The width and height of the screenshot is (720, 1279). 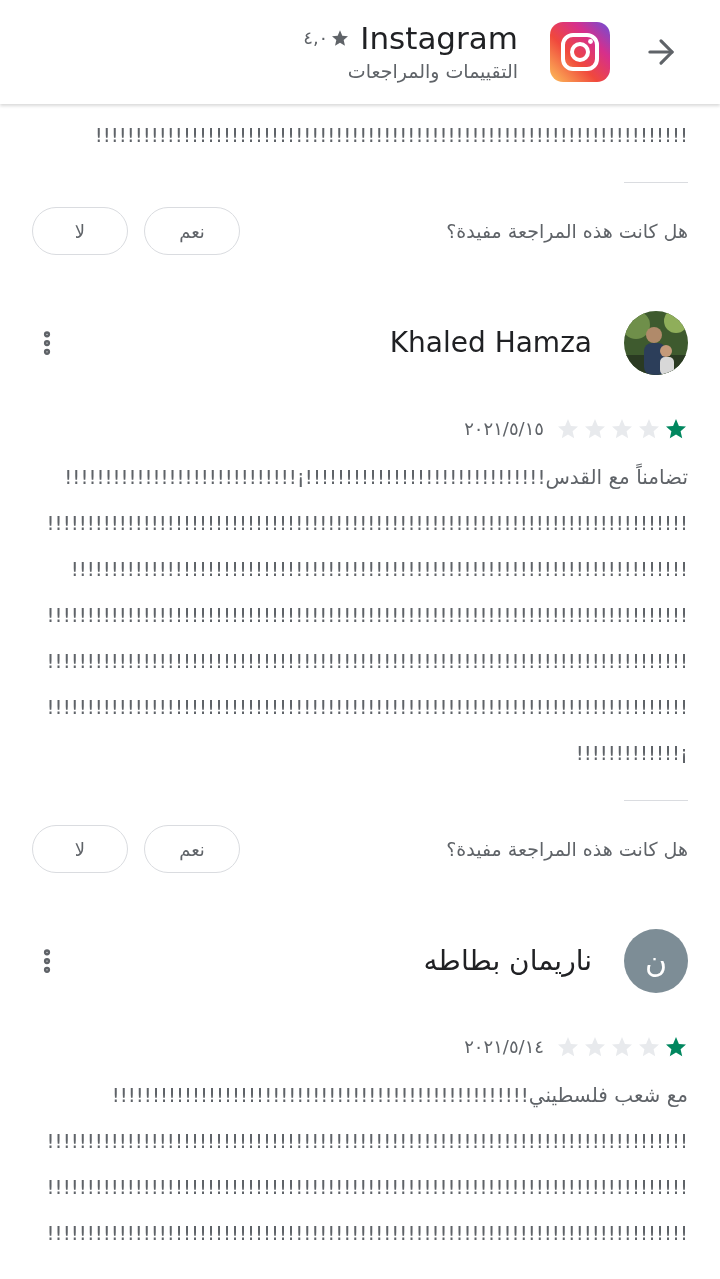 I want to click on page-subtitle: التقييمات والمراجعات, so click(x=432, y=71).